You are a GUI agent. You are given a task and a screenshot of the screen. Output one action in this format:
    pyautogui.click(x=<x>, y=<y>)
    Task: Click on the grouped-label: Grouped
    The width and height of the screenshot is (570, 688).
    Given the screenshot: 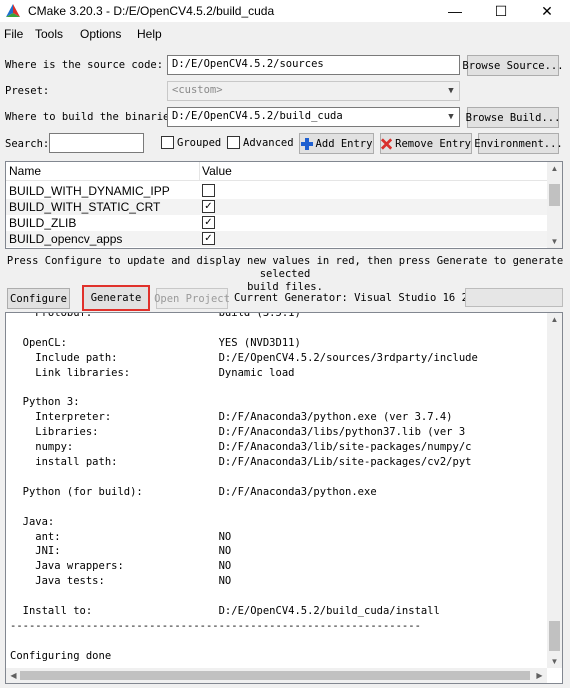 What is the action you would take?
    pyautogui.click(x=199, y=143)
    